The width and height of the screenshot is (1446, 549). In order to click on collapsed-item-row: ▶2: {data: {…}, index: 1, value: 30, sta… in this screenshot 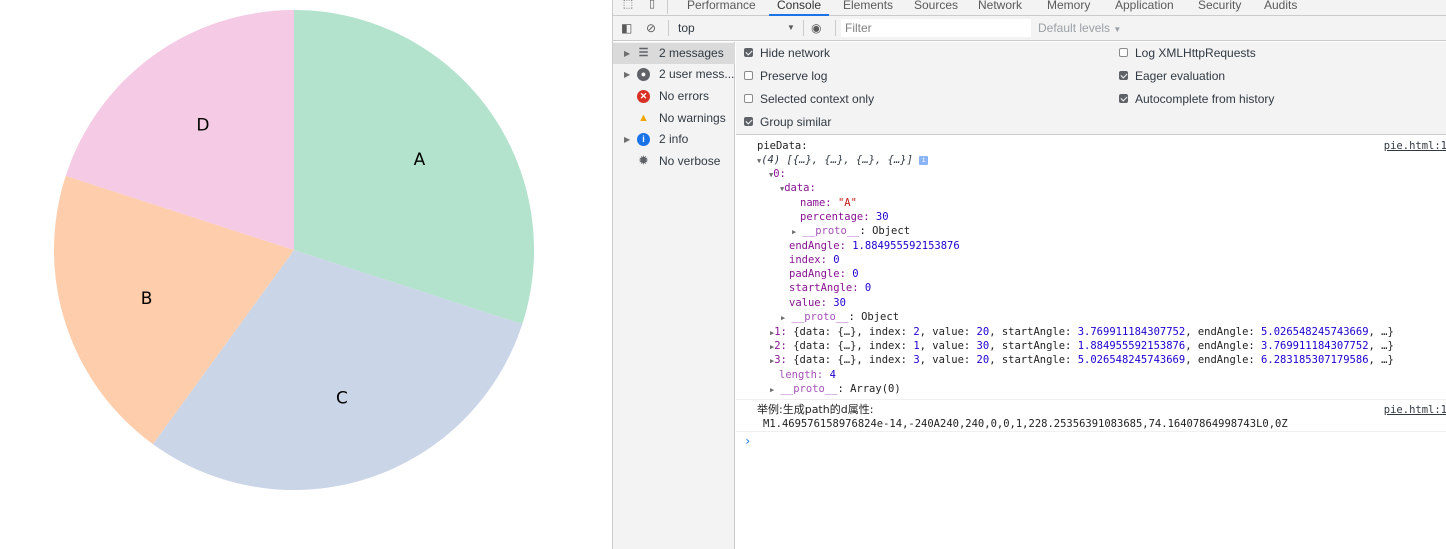, I will do `click(1082, 346)`.